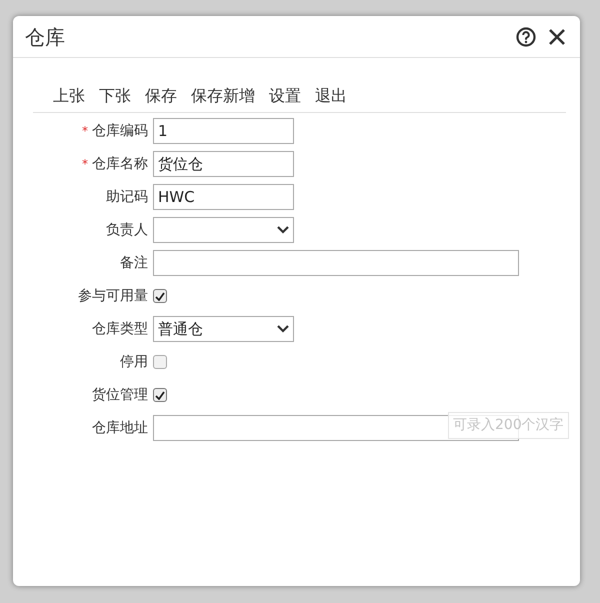  I want to click on toolbar-button: 保存新增, so click(223, 96).